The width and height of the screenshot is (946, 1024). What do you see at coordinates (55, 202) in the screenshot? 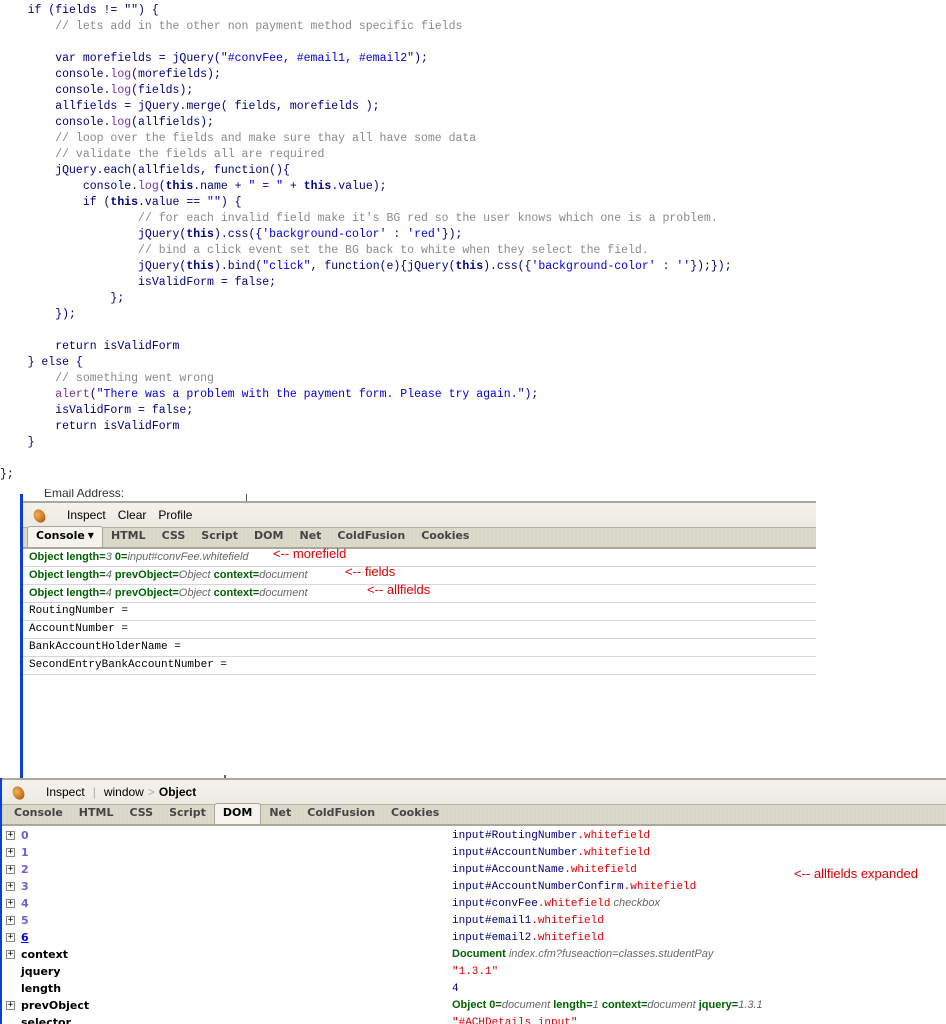
I see `code-token: if (` at bounding box center [55, 202].